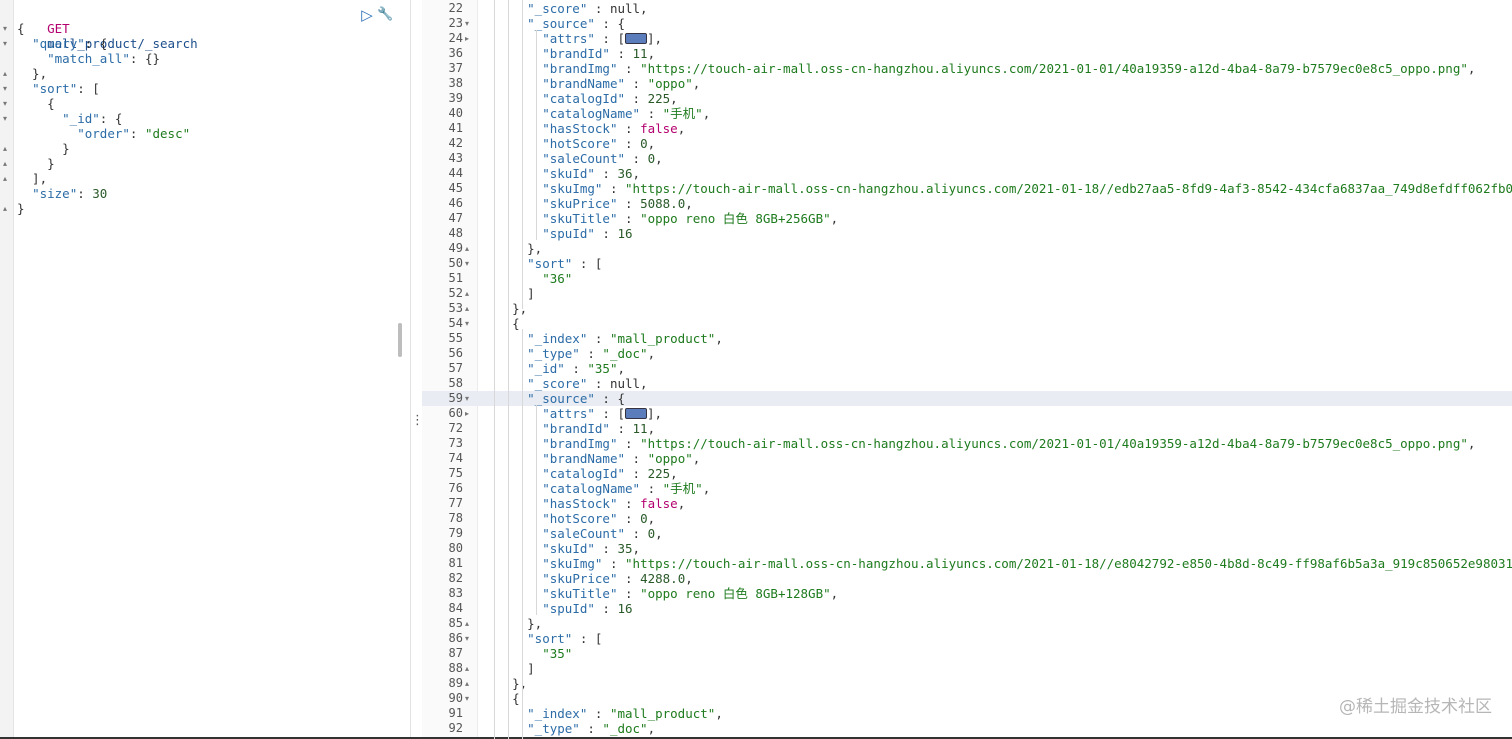  I want to click on request-line: GET mall_product/_search, so click(107, 28).